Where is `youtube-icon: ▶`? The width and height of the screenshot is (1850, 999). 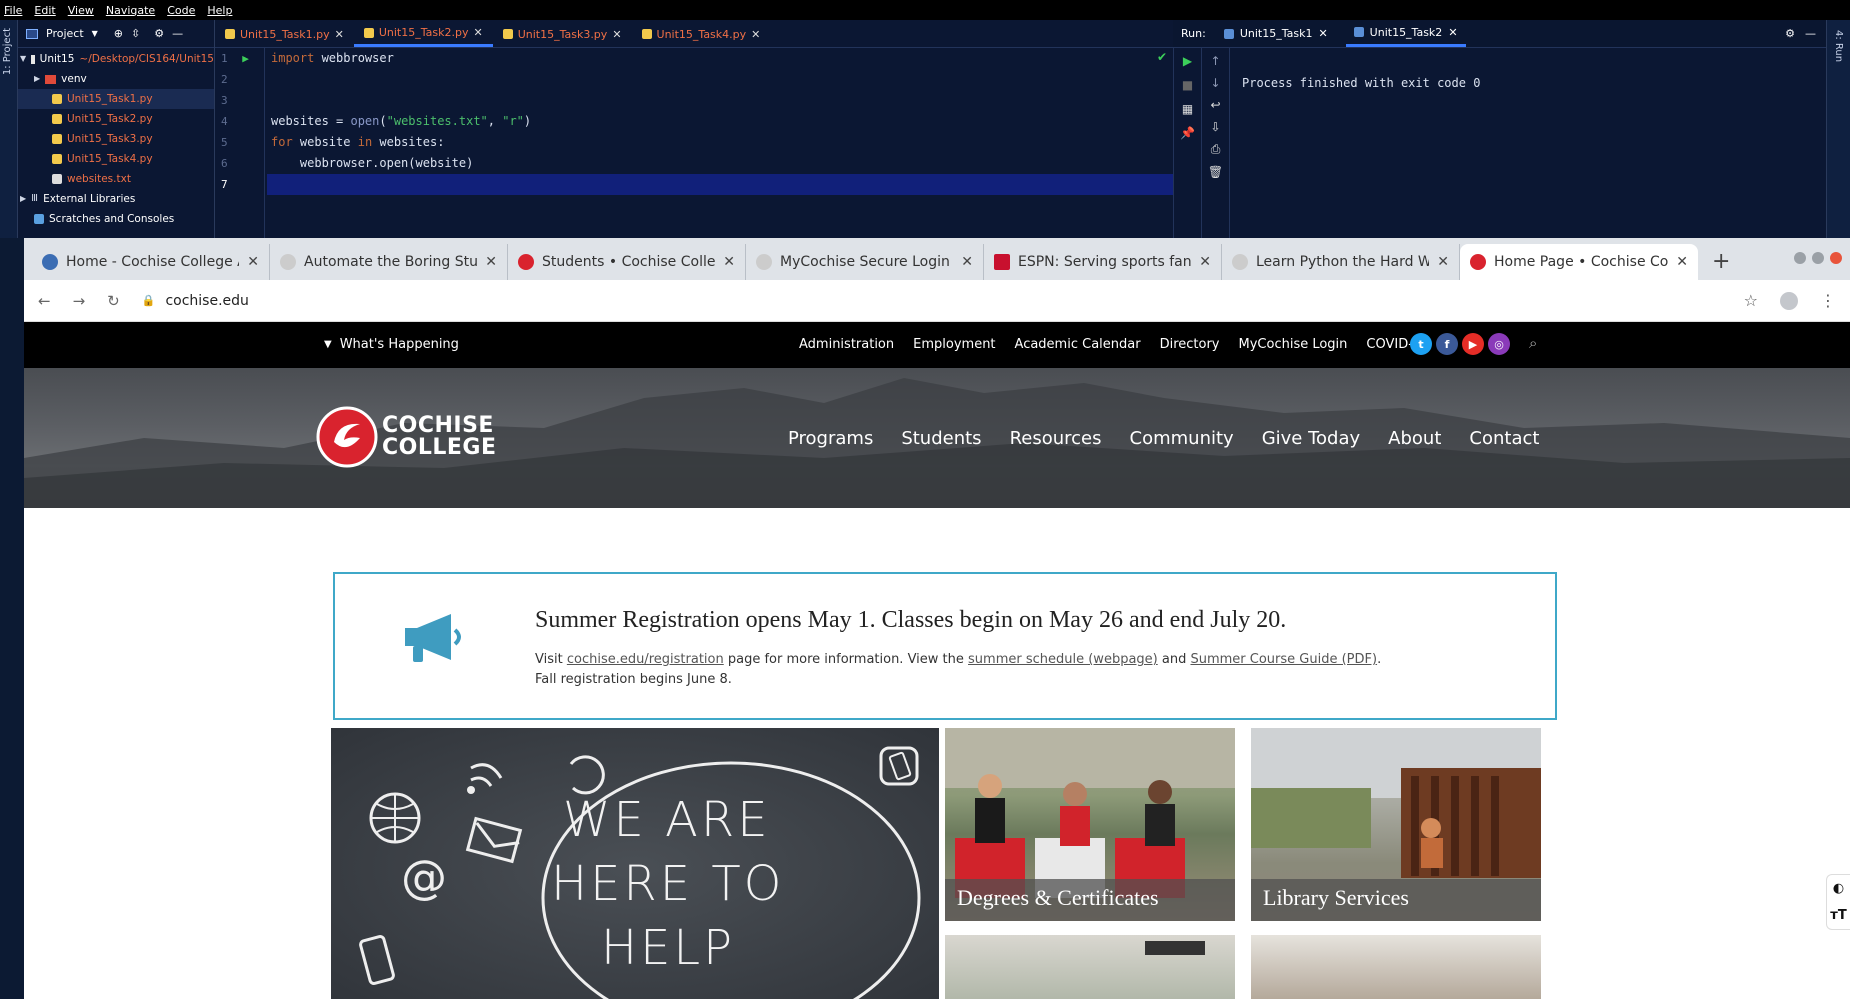
youtube-icon: ▶ is located at coordinates (1473, 344).